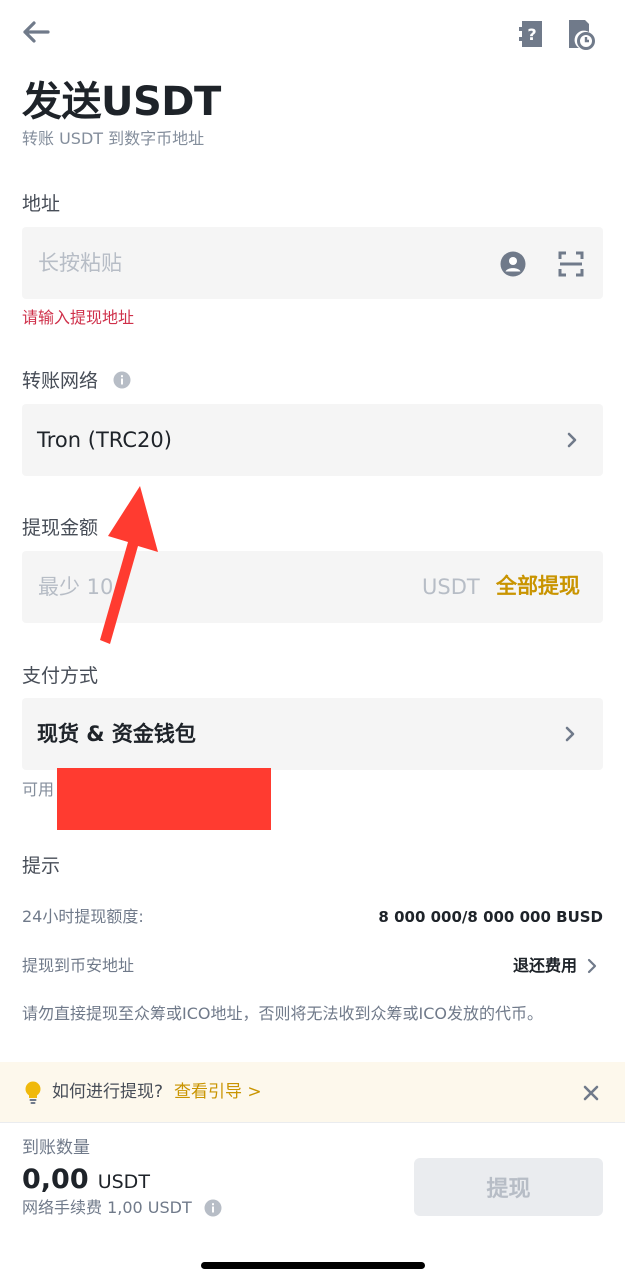 This screenshot has height=1280, width=625. What do you see at coordinates (56, 1148) in the screenshot?
I see `receive-label: 到账数量` at bounding box center [56, 1148].